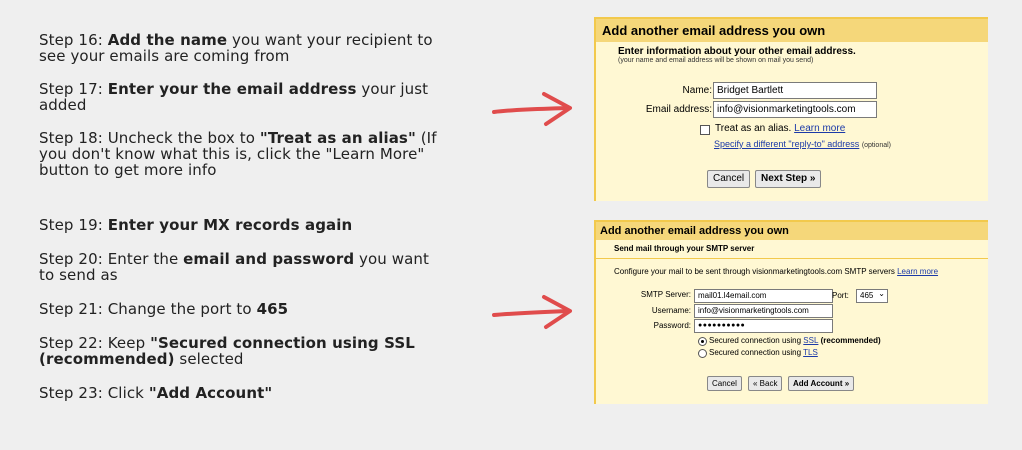  What do you see at coordinates (795, 90) in the screenshot?
I see `name-field: Bridget Bartlett` at bounding box center [795, 90].